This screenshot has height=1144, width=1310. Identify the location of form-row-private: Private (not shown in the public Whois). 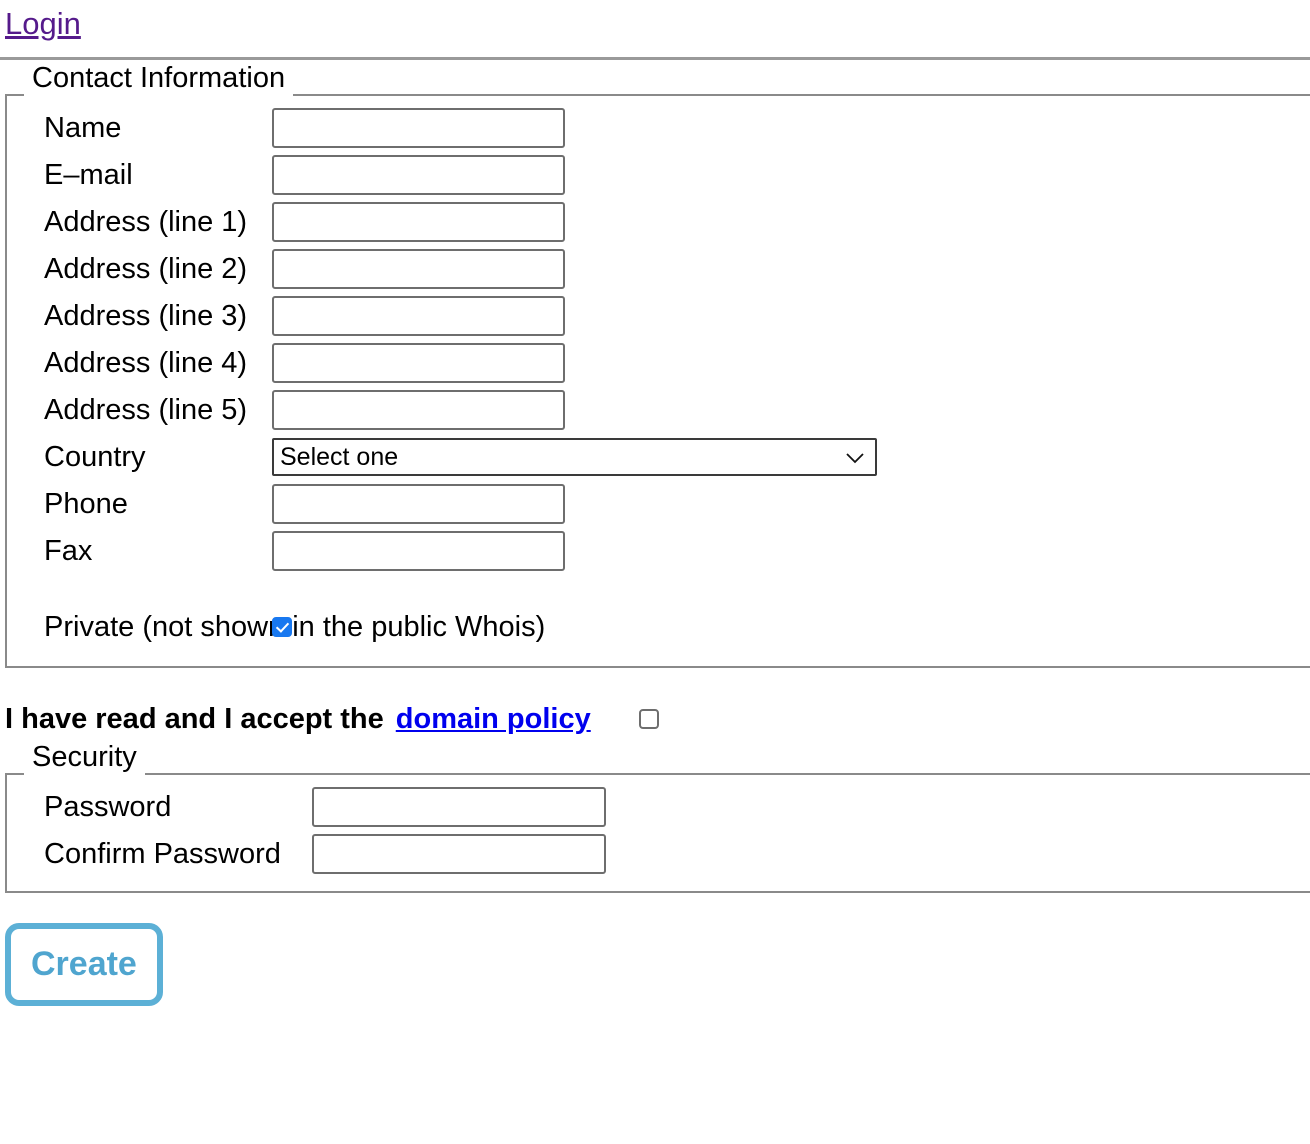
(658, 627).